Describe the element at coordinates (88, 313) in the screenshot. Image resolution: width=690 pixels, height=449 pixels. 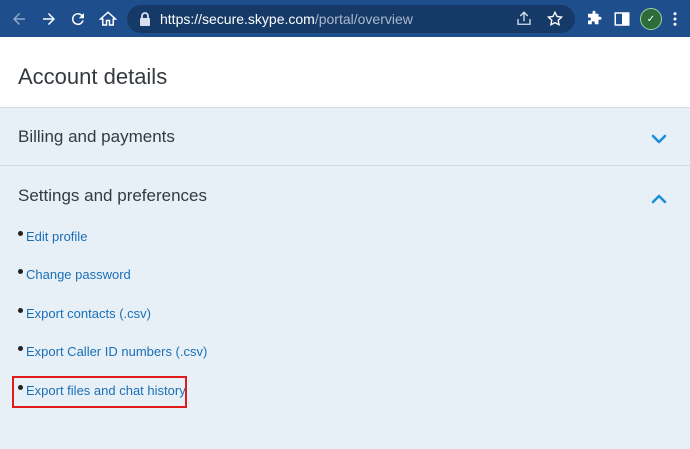
I see `link-export-contacts-label: Export contacts (.csv)` at that location.